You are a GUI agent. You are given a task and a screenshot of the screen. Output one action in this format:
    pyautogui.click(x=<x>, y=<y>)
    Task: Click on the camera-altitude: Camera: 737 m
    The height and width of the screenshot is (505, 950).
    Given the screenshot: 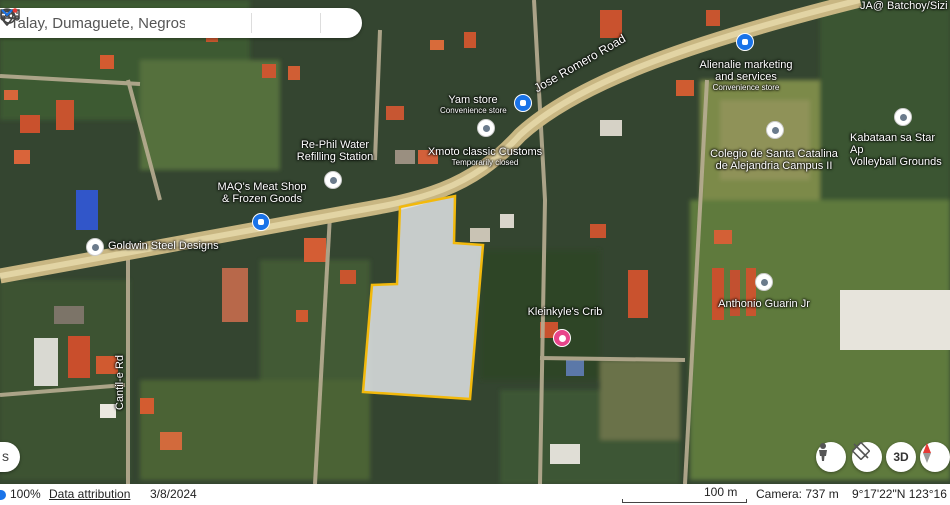 What is the action you would take?
    pyautogui.click(x=797, y=494)
    